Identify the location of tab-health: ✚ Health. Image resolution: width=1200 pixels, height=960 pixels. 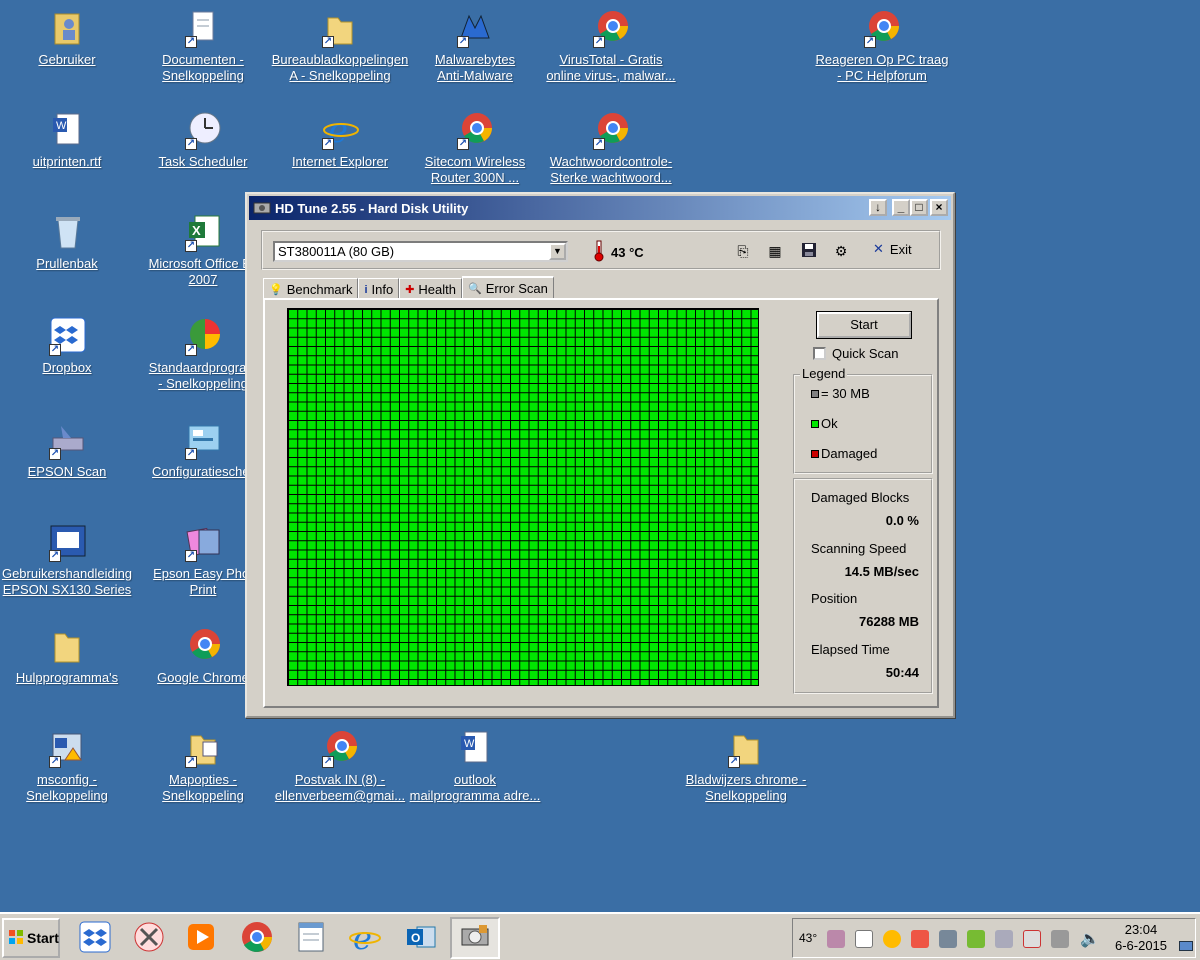
(430, 288).